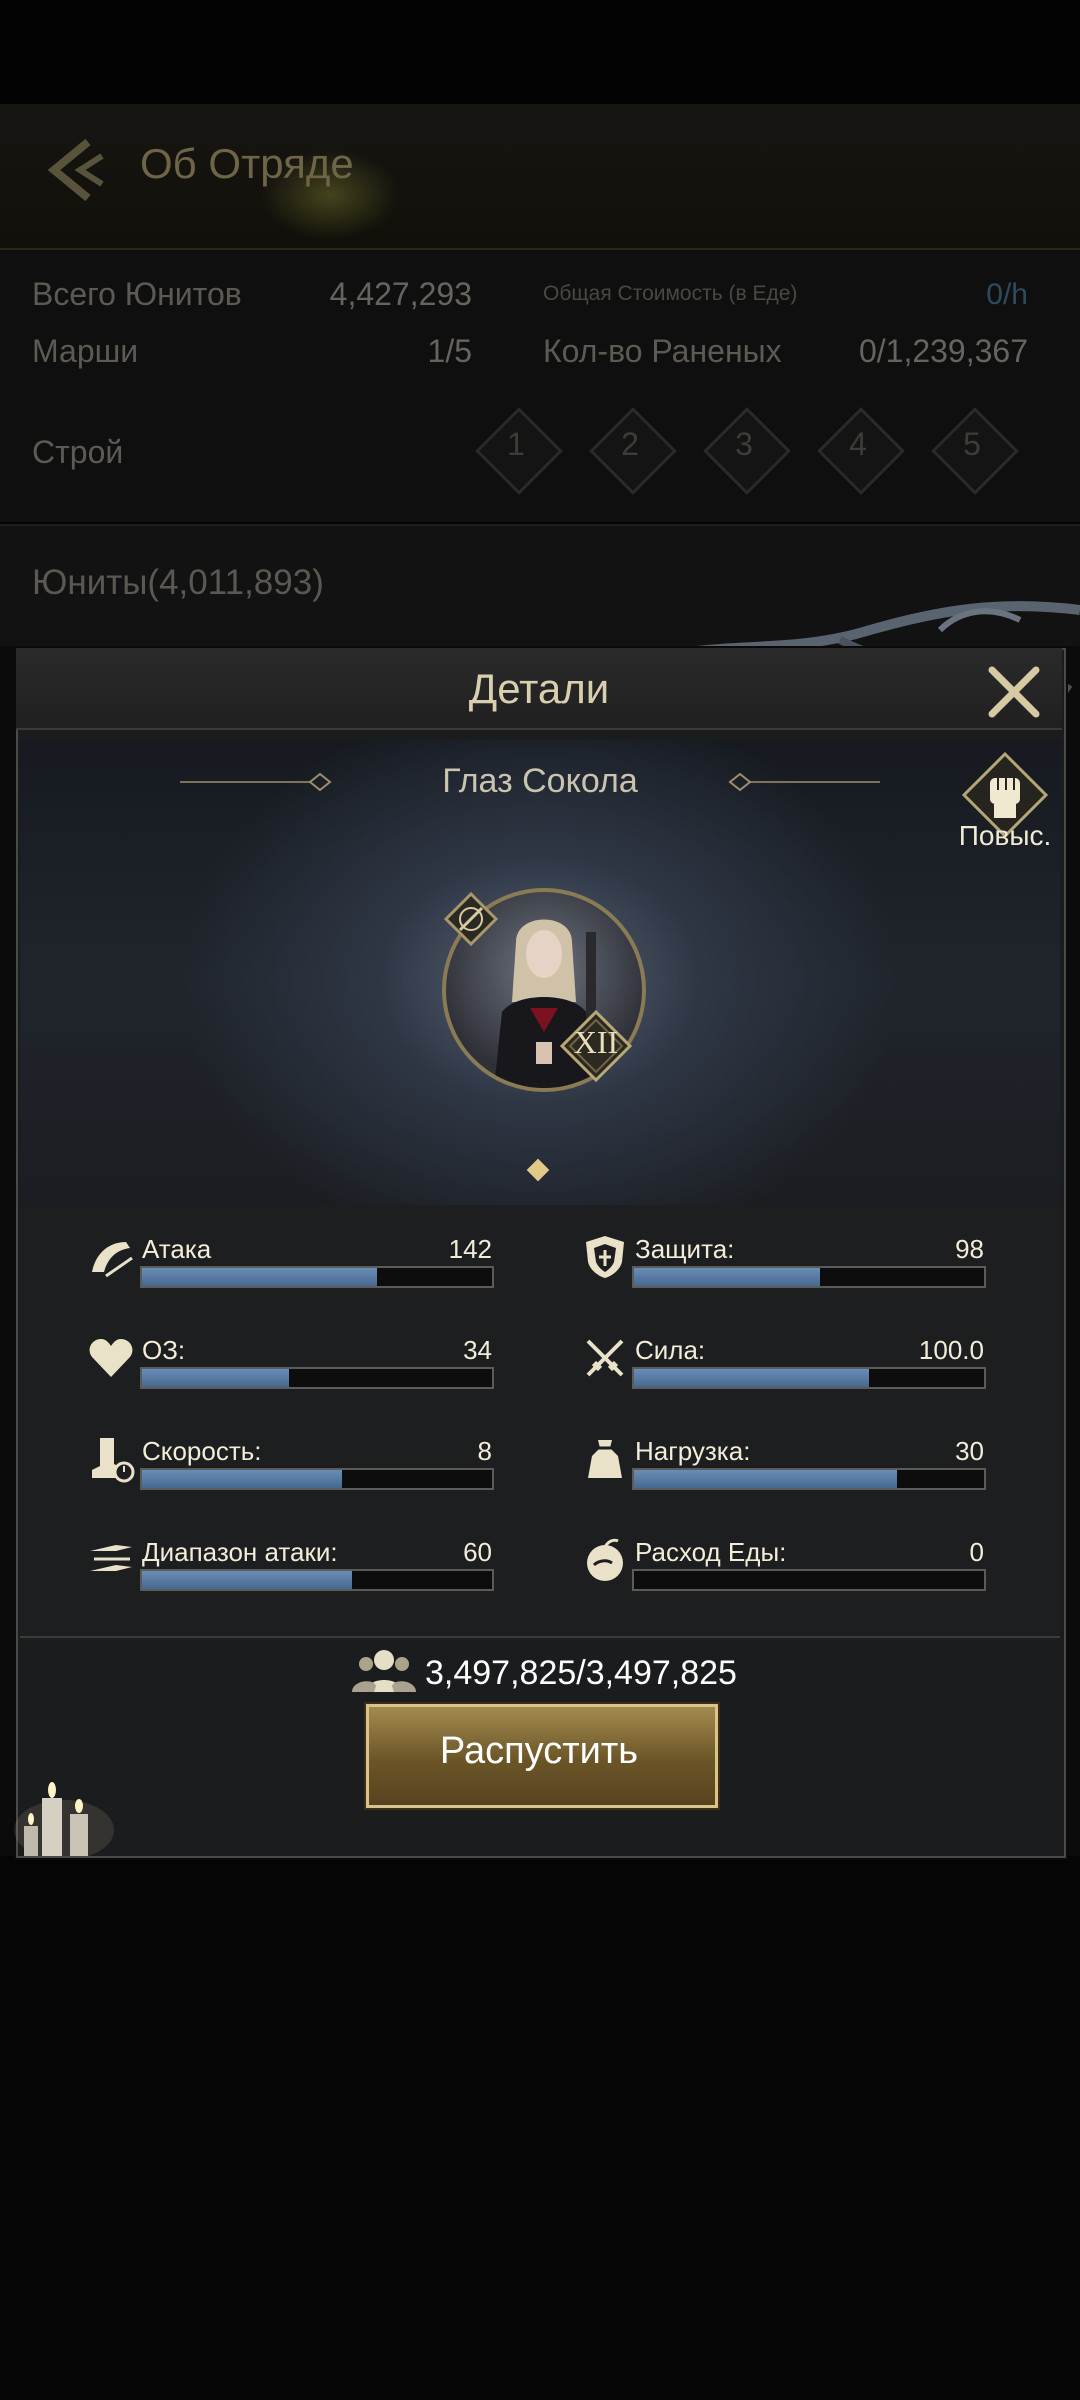 The image size is (1080, 2400). Describe the element at coordinates (969, 1249) in the screenshot. I see `defense-value: 98` at that location.